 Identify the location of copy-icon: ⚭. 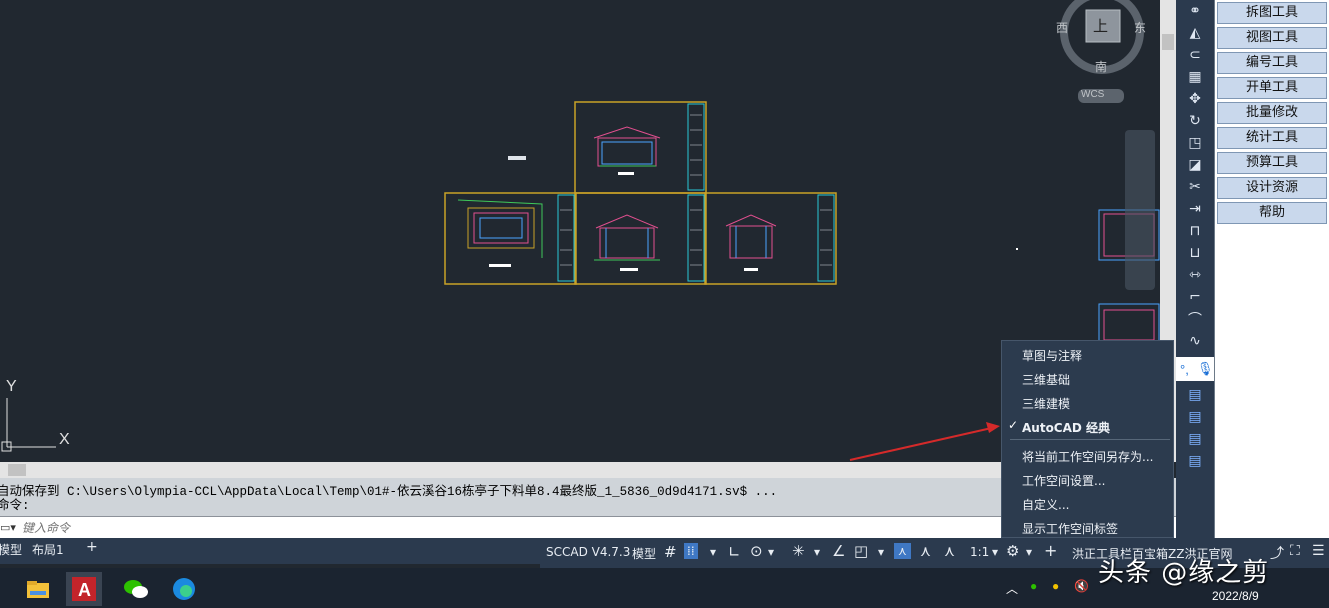
(1195, 11).